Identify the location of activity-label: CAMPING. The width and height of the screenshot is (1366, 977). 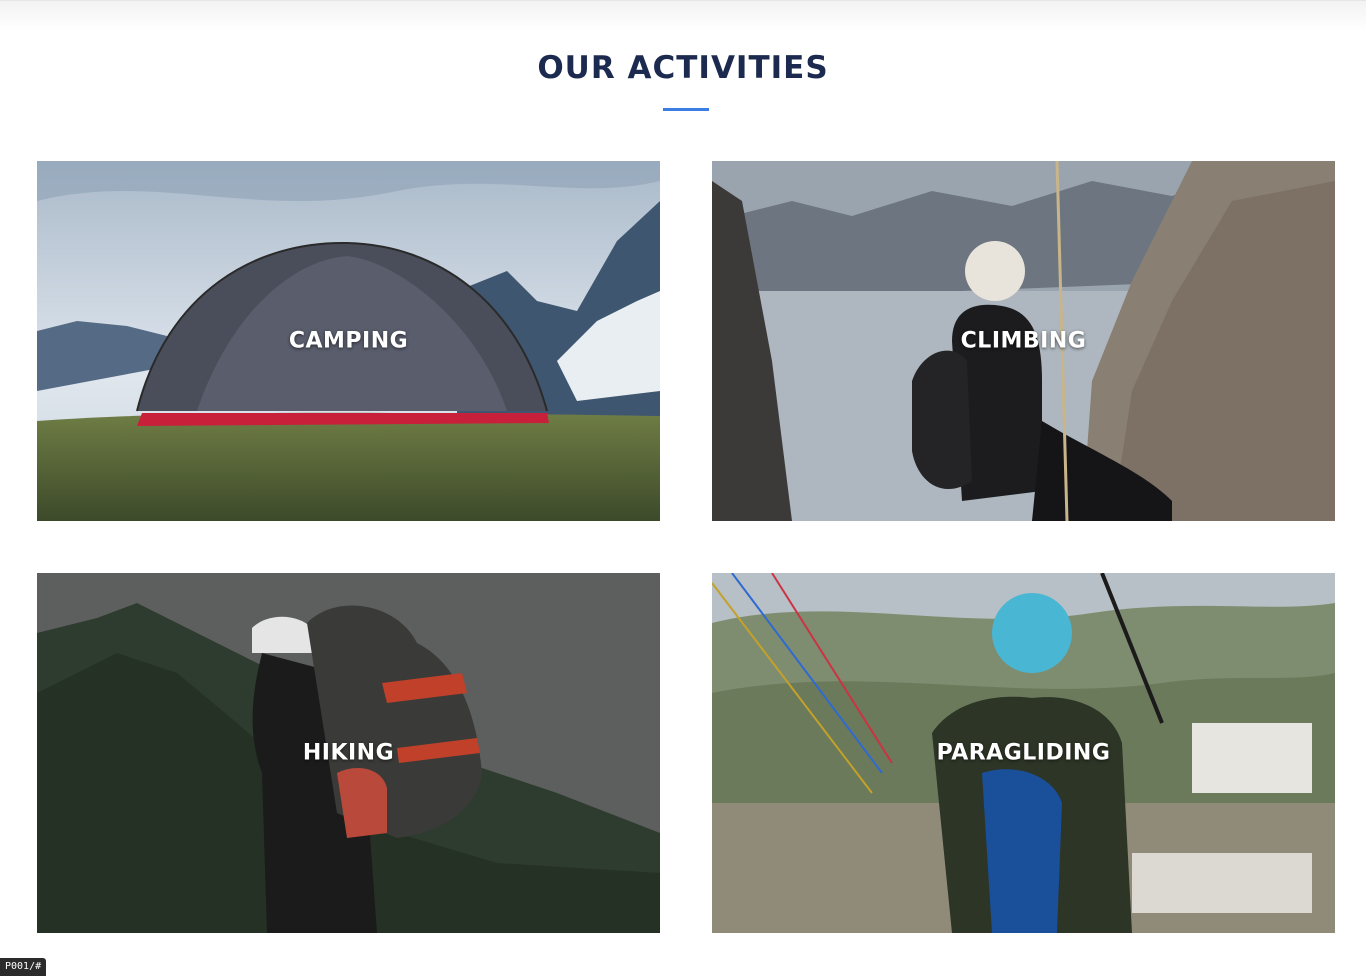
(348, 341).